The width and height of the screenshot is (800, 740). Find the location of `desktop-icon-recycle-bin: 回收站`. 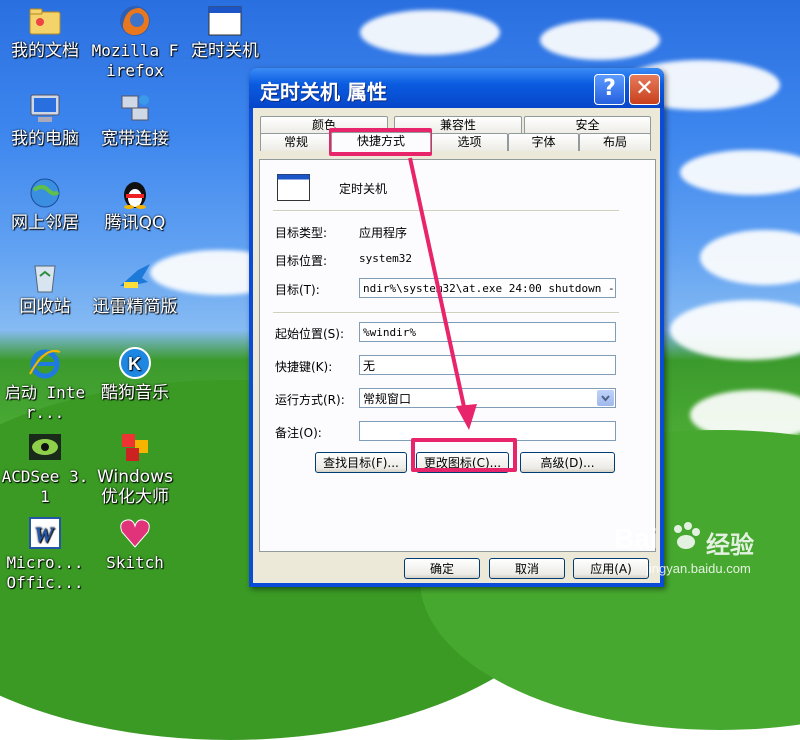

desktop-icon-recycle-bin: 回收站 is located at coordinates (45, 288).